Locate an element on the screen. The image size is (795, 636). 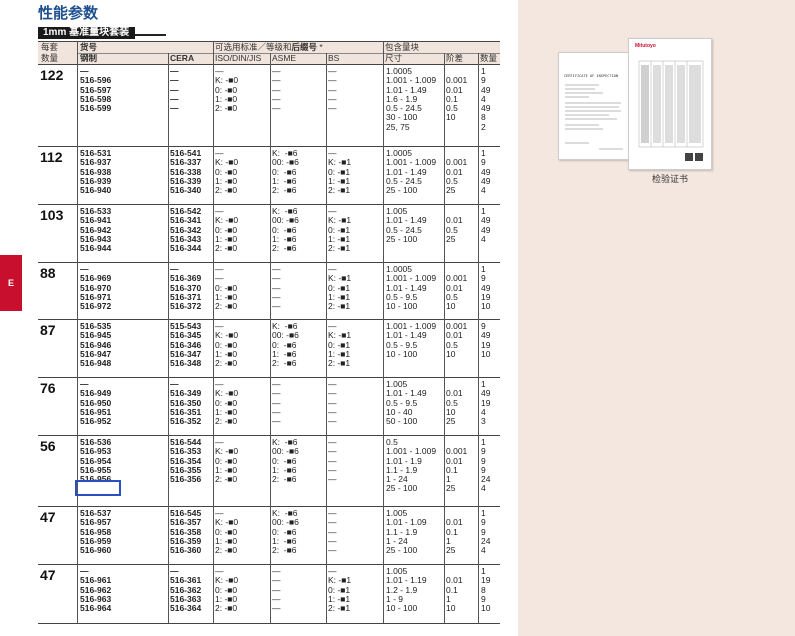
cell-cera: 516-545 516-357 516-358 516-359 516-360 is located at coordinates (185, 531).